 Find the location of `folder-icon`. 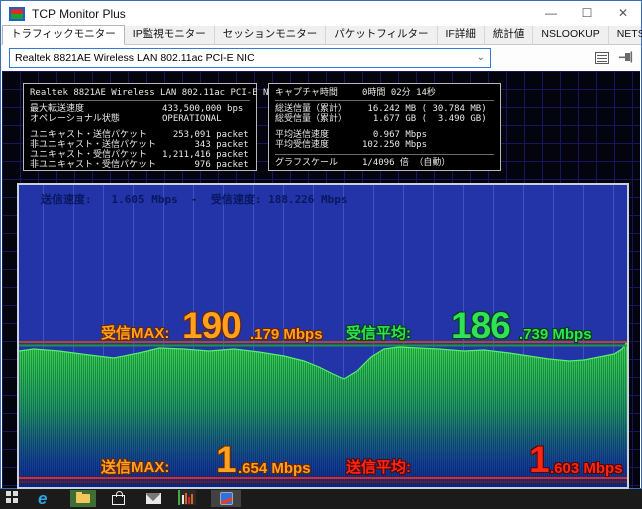

folder-icon is located at coordinates (83, 498).